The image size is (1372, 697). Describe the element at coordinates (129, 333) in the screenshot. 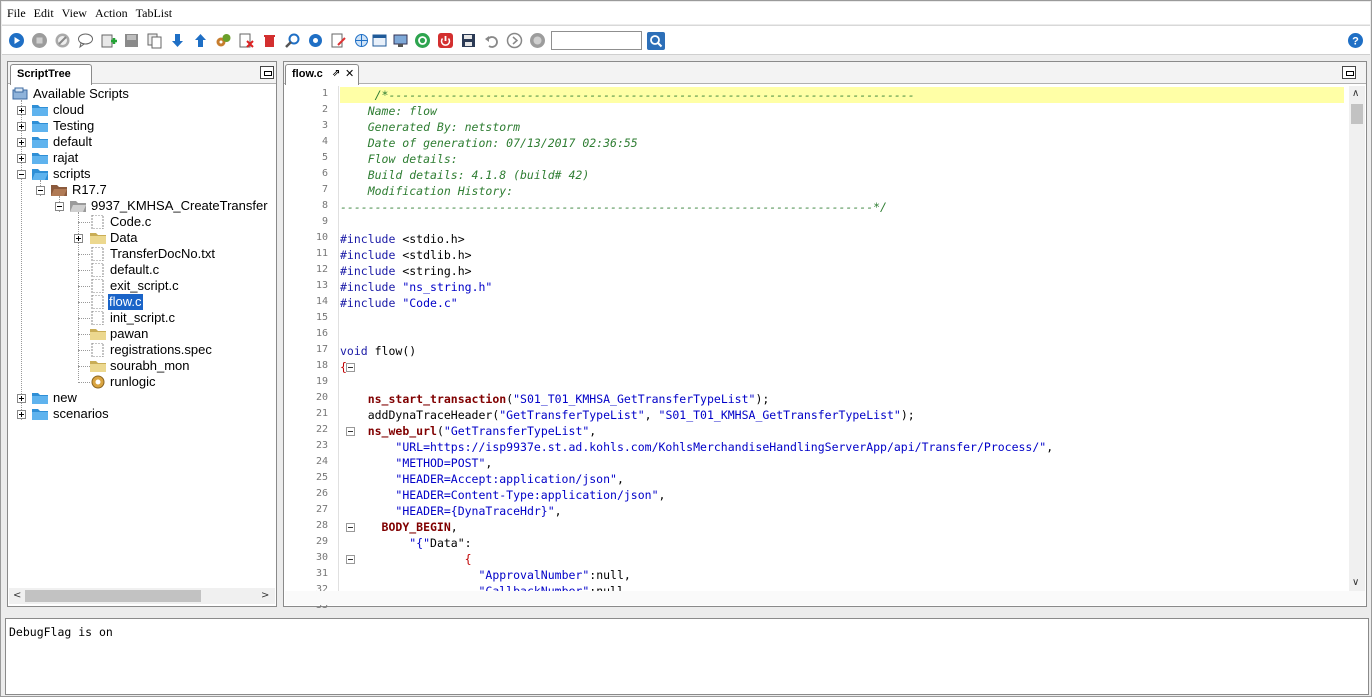

I see `tree-item-label: pawan` at that location.